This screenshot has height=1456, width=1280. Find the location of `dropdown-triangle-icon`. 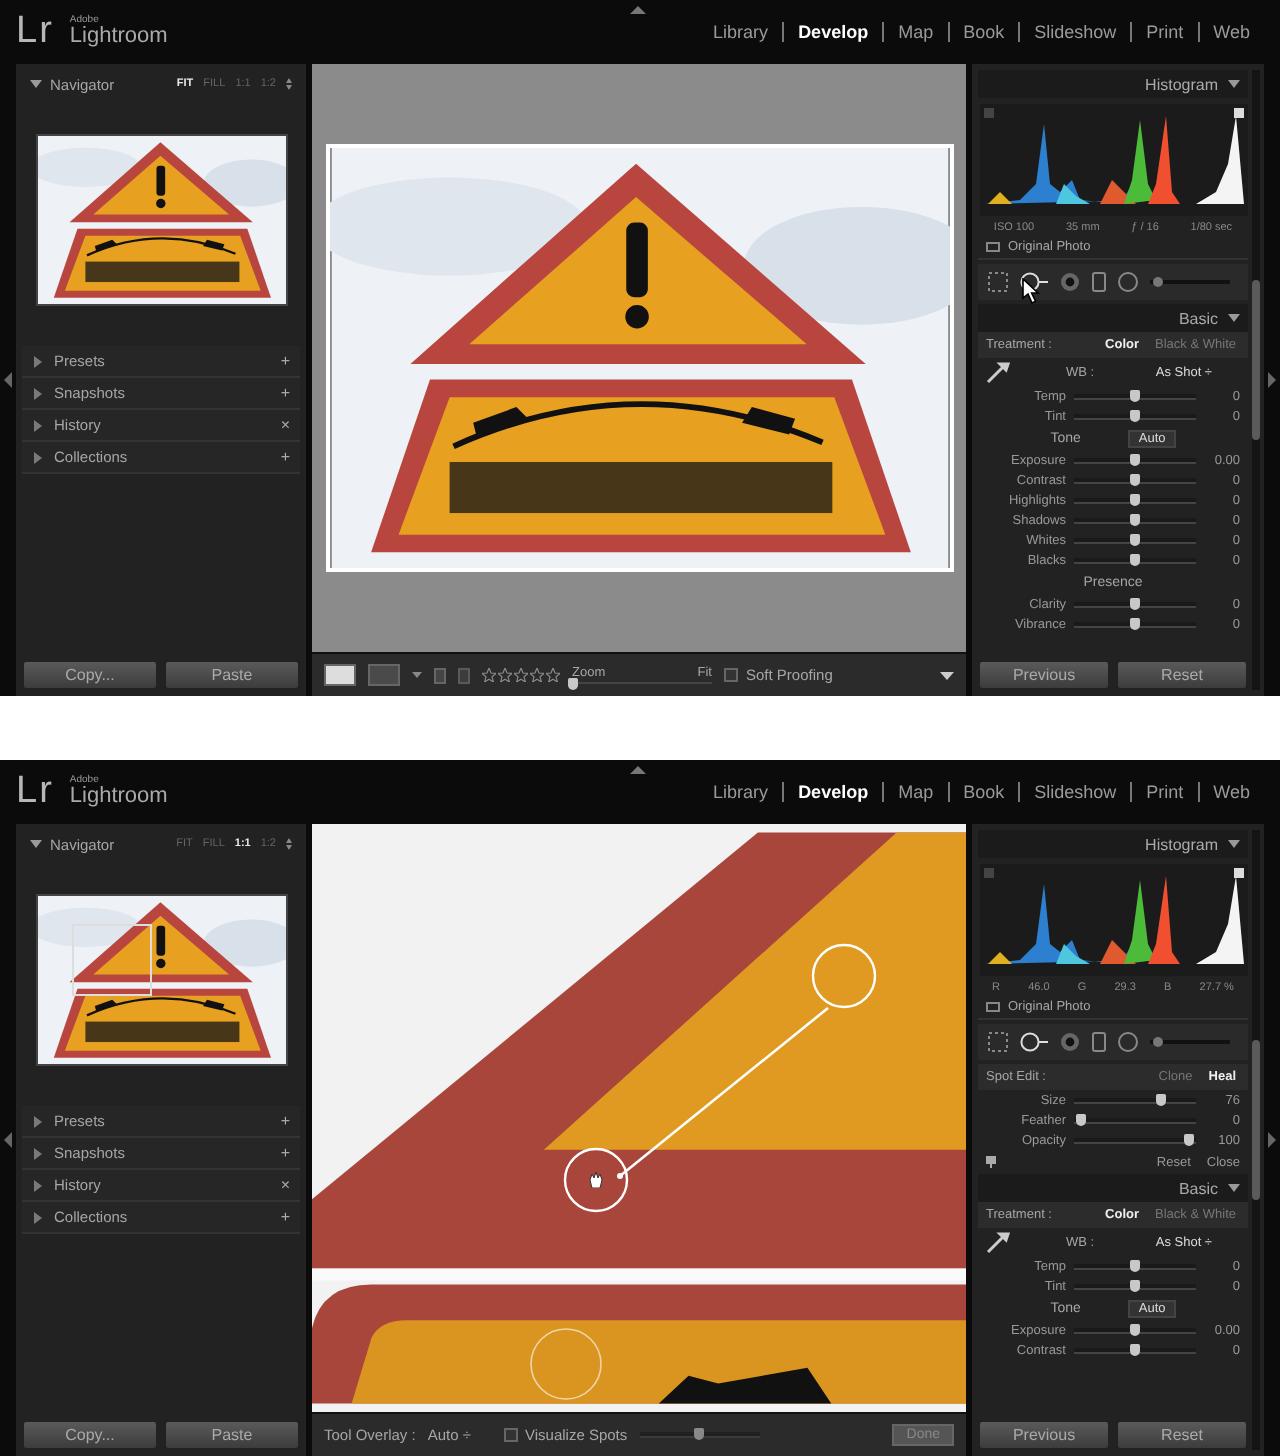

dropdown-triangle-icon is located at coordinates (947, 675).